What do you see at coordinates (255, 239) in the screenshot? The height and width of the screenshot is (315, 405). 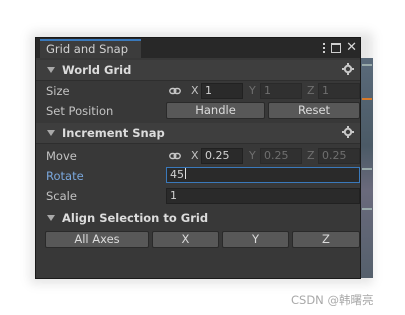 I see `align-y-button: Y` at bounding box center [255, 239].